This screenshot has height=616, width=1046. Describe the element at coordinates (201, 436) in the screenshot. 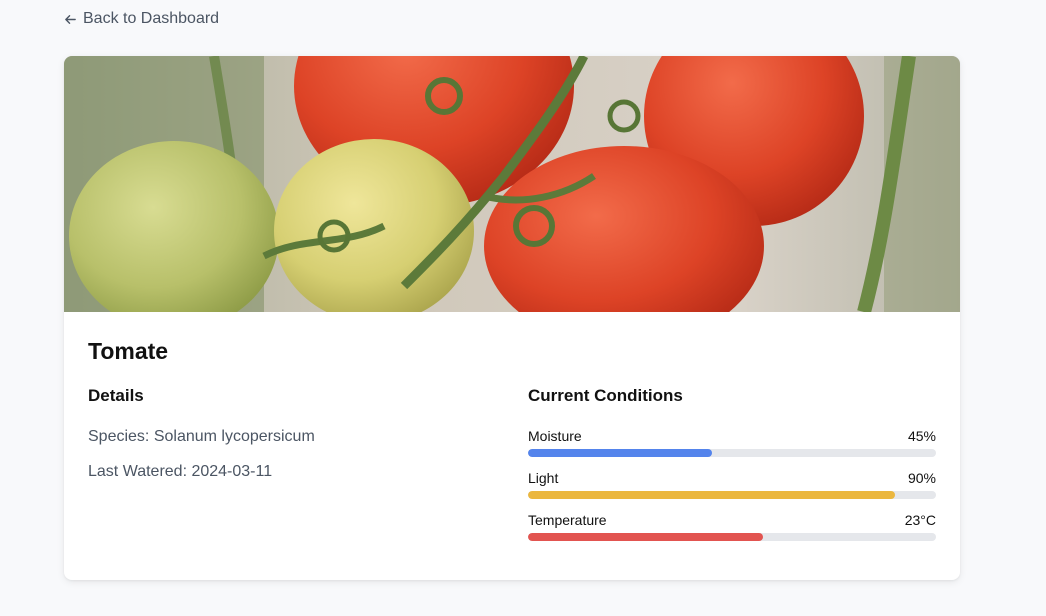

I see `species-text: Species: Solanum lycopersicum` at that location.